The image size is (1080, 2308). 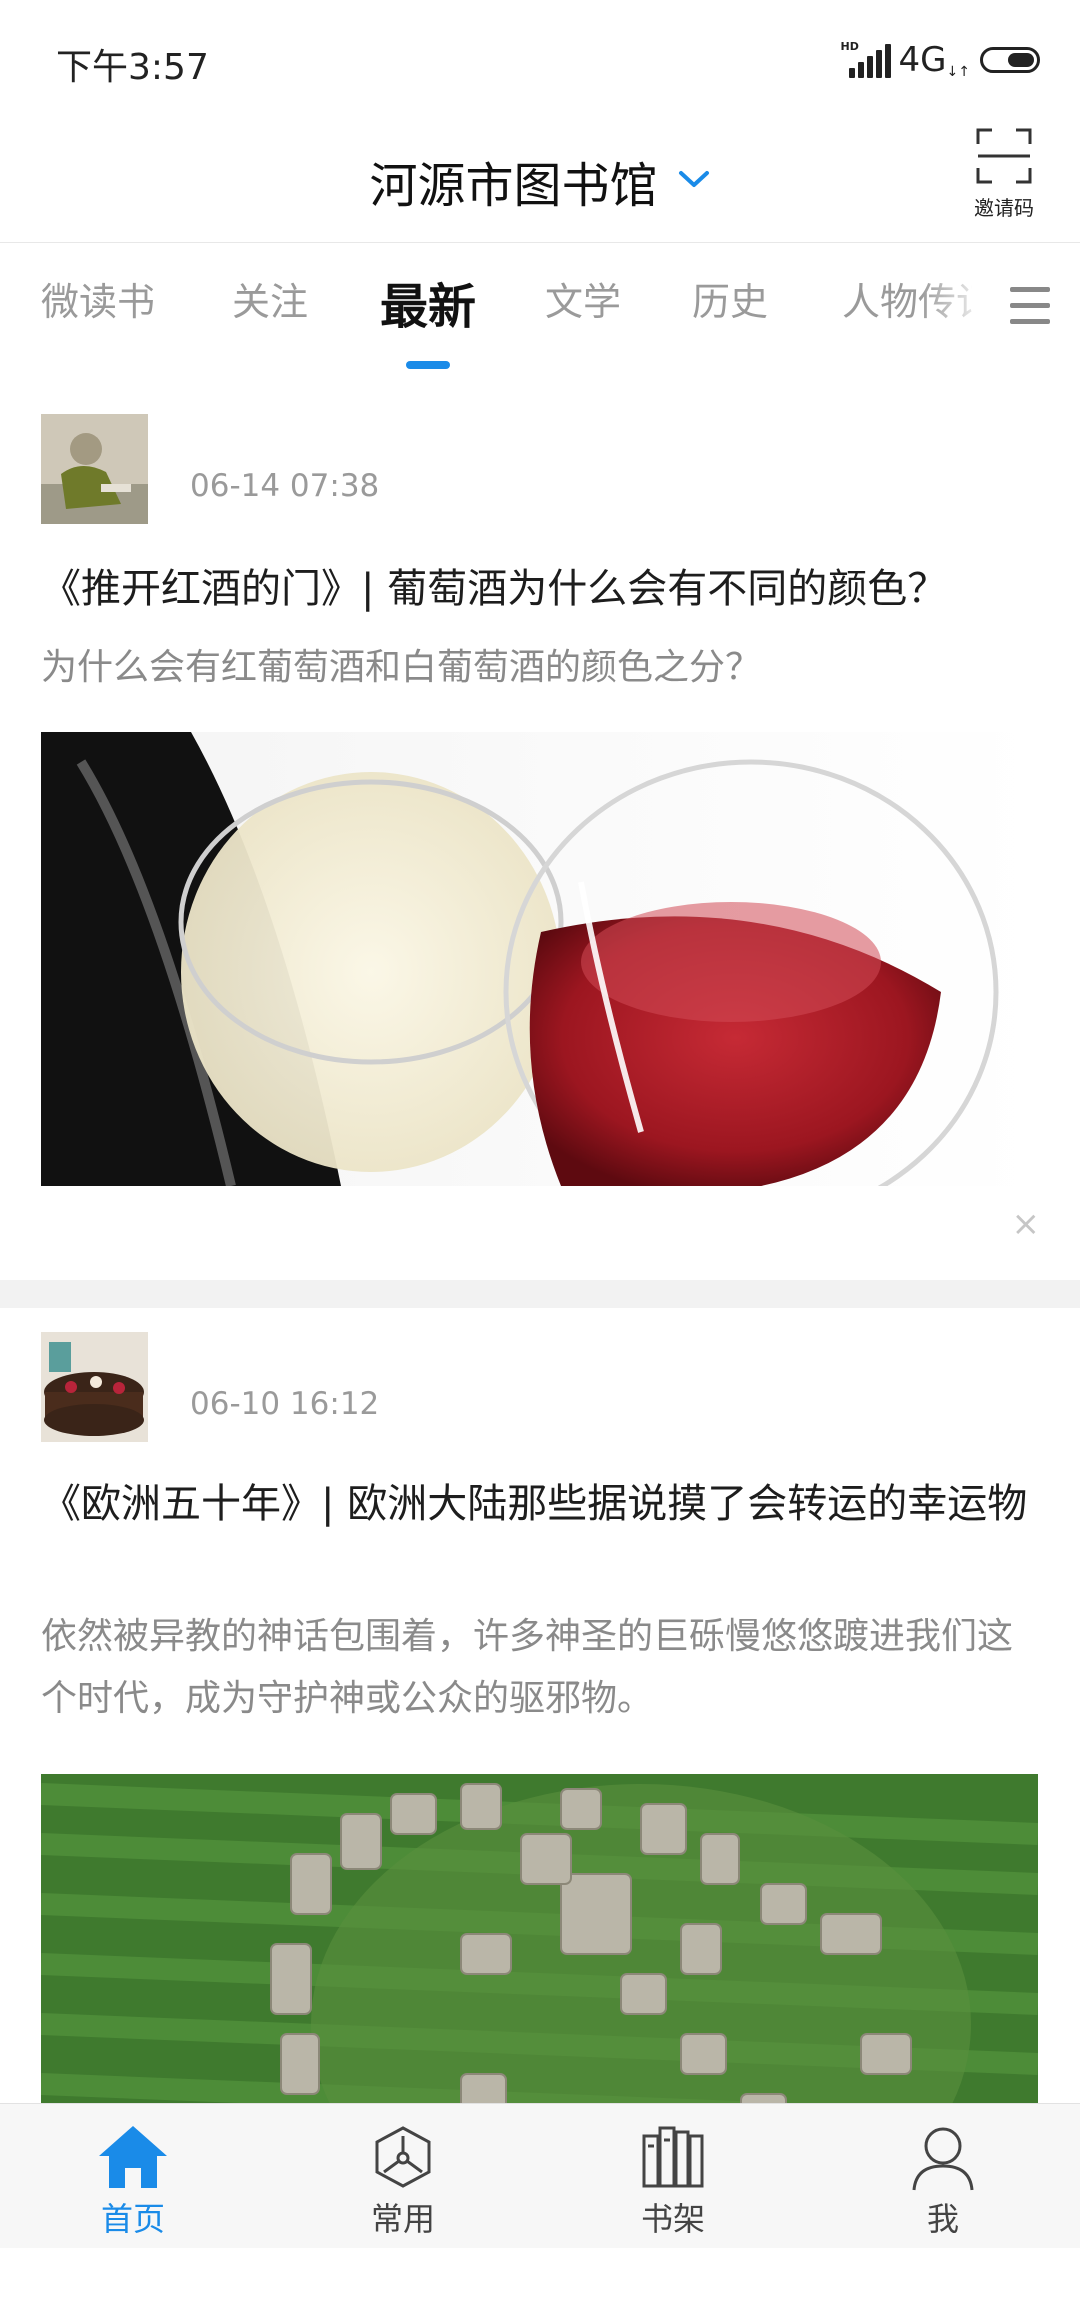 I want to click on chevron-down-icon, so click(x=694, y=181).